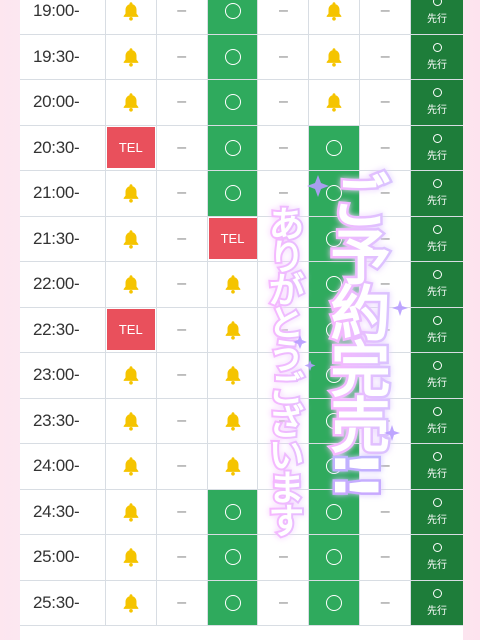 The image size is (480, 640). I want to click on time-slot-label: 20:30-, so click(63, 147).